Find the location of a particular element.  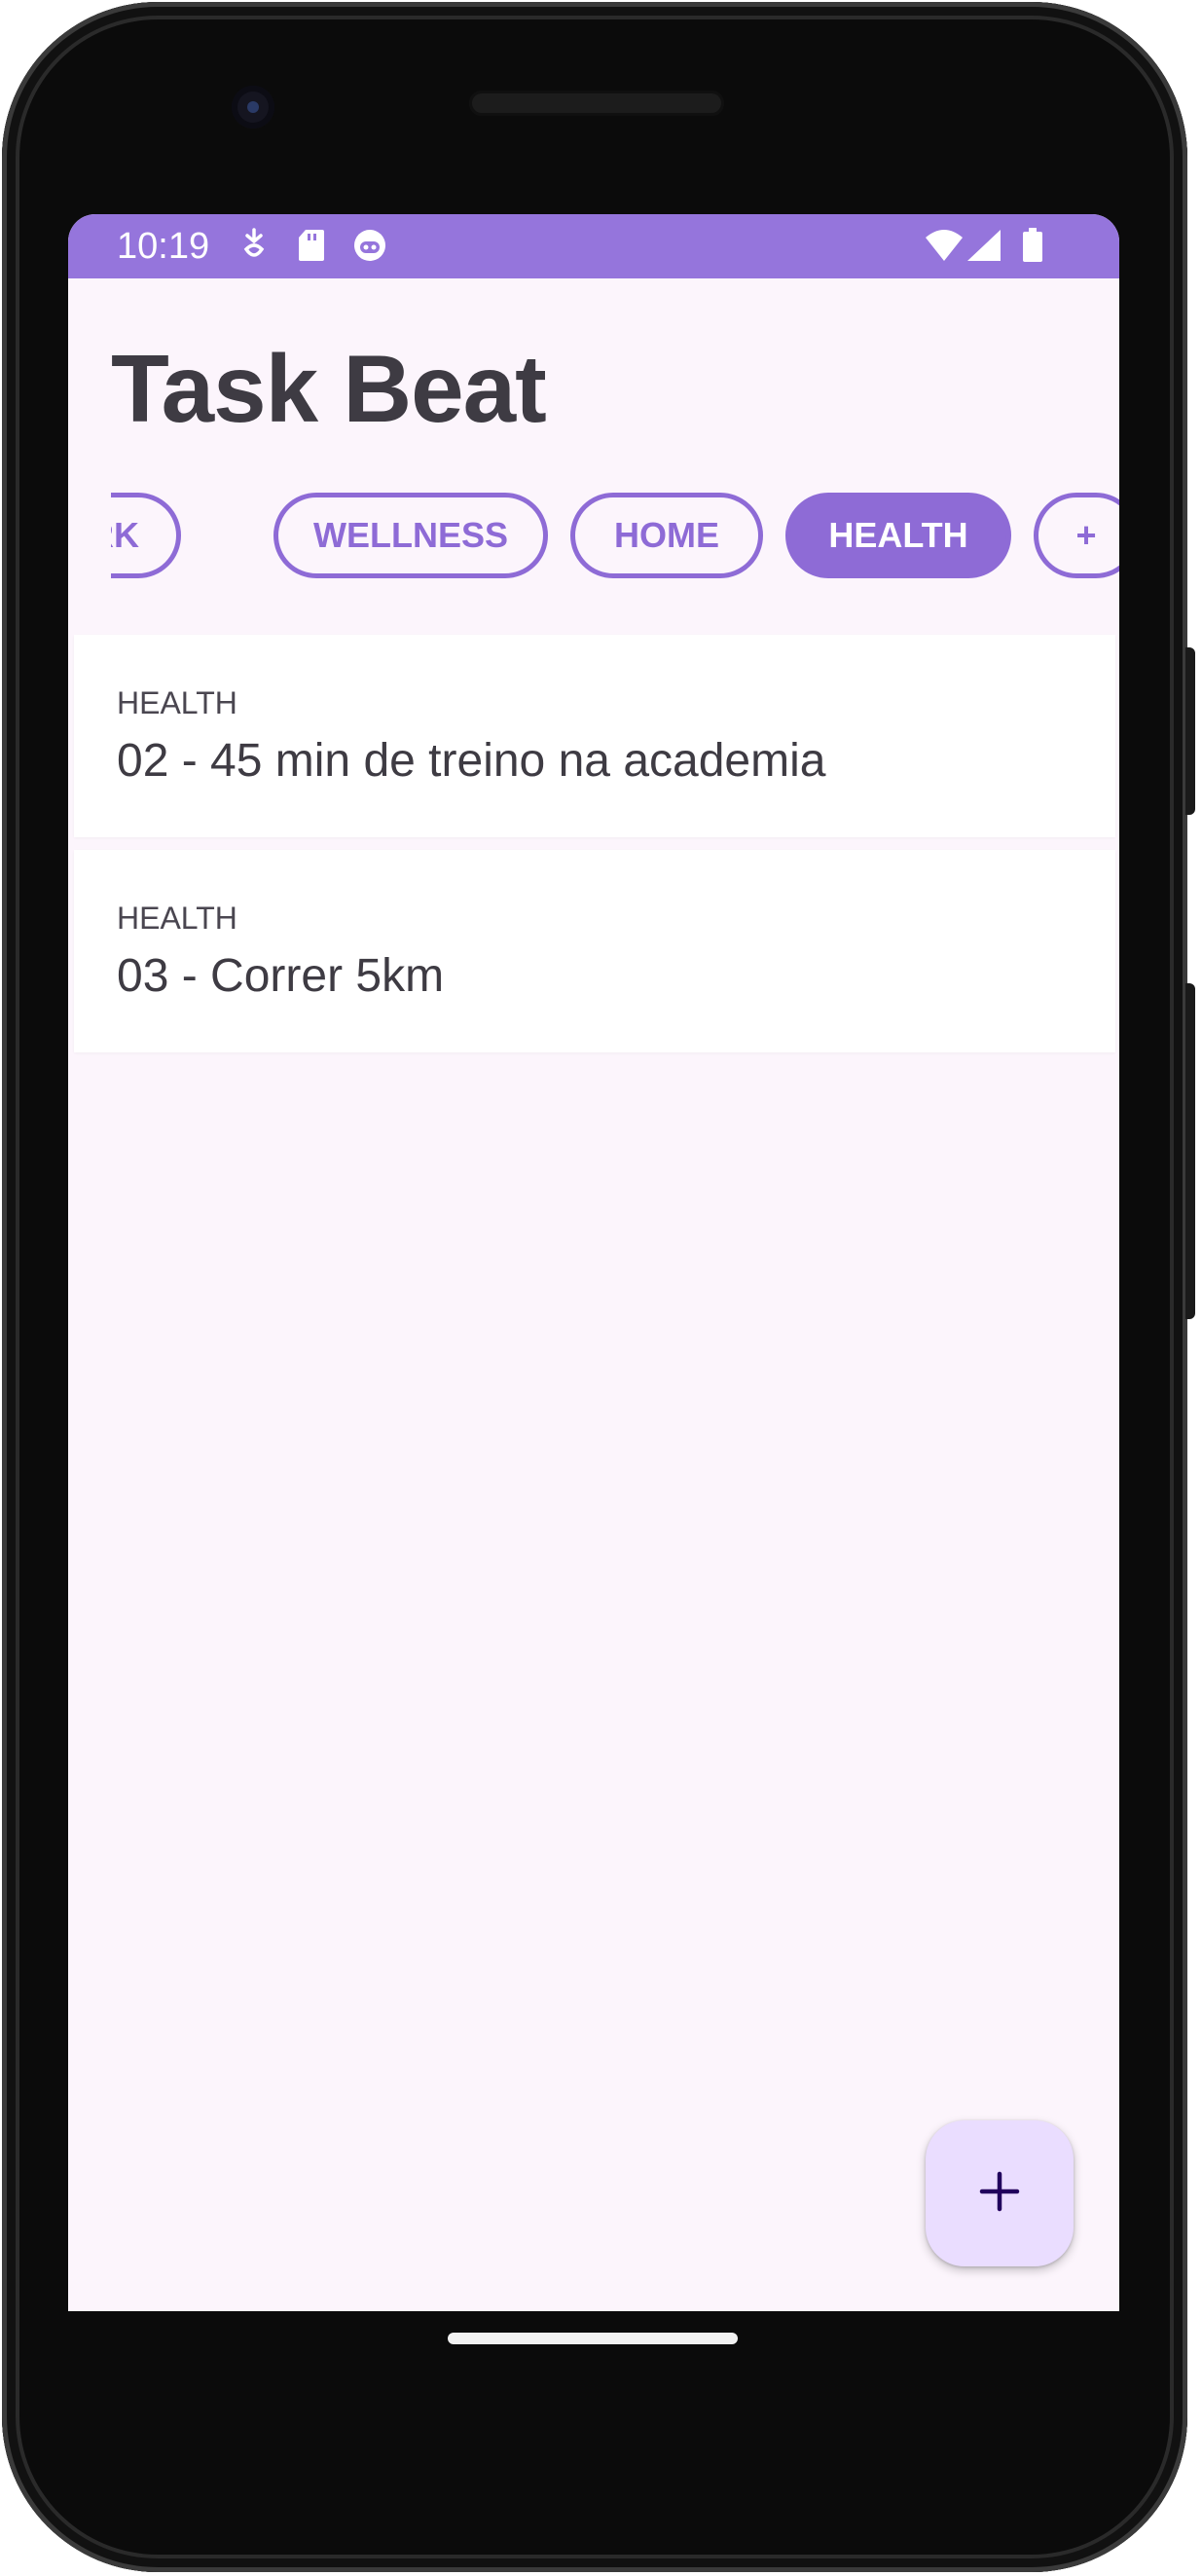

add-category-chip: + is located at coordinates (1076, 535).